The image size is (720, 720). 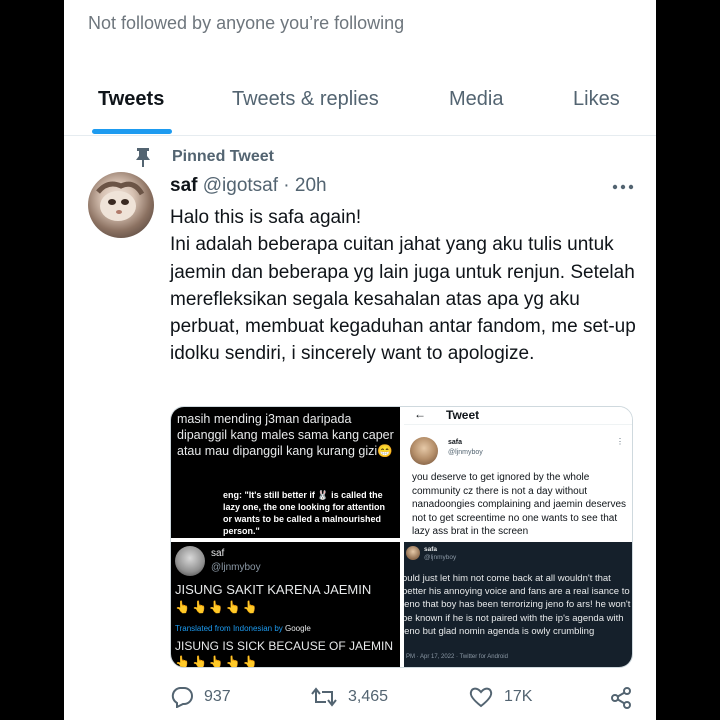 What do you see at coordinates (240, 185) in the screenshot?
I see `author-handle: @igotsaf` at bounding box center [240, 185].